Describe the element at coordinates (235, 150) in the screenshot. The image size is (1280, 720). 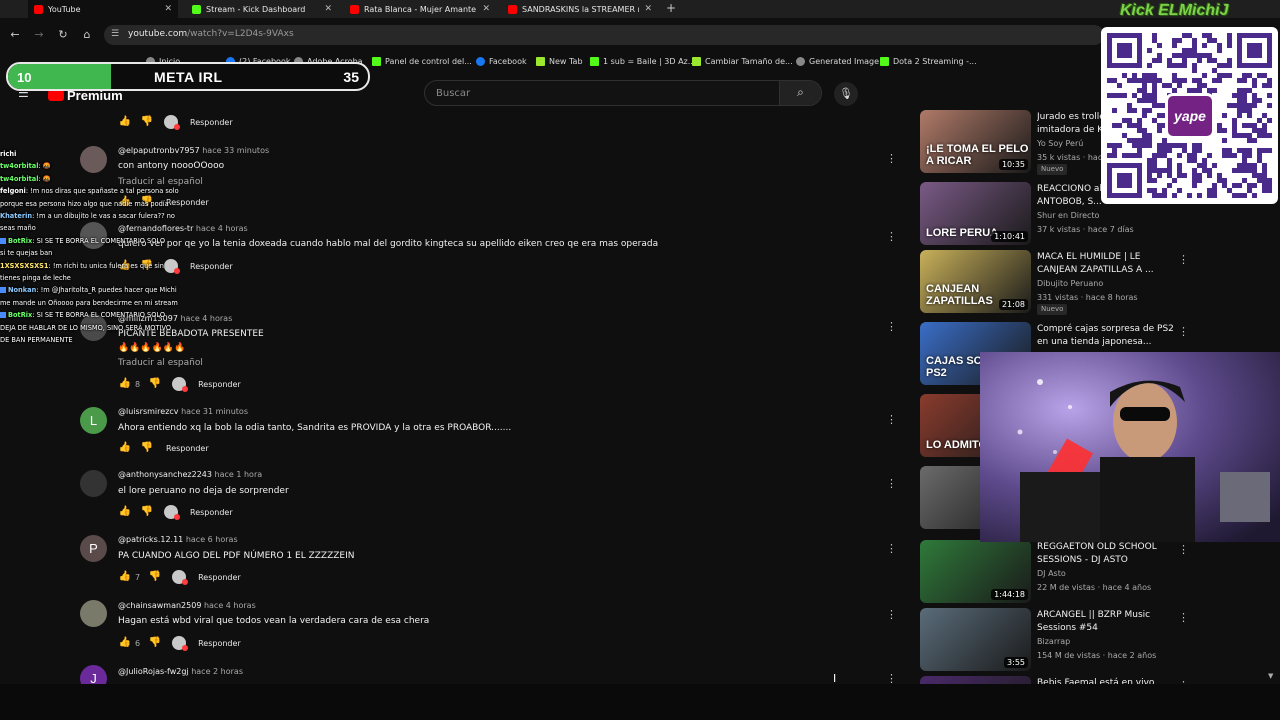
I see `comment-time: hace 33 minutos` at that location.